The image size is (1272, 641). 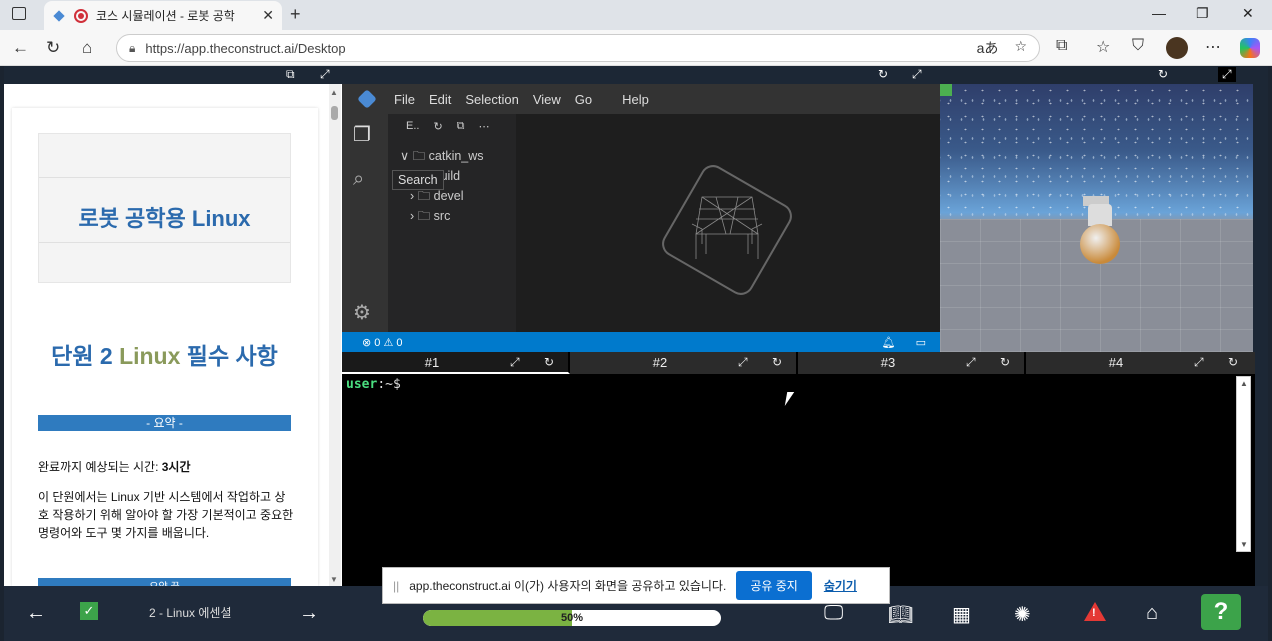 I want to click on shield-icon: ⛉, so click(x=1138, y=46).